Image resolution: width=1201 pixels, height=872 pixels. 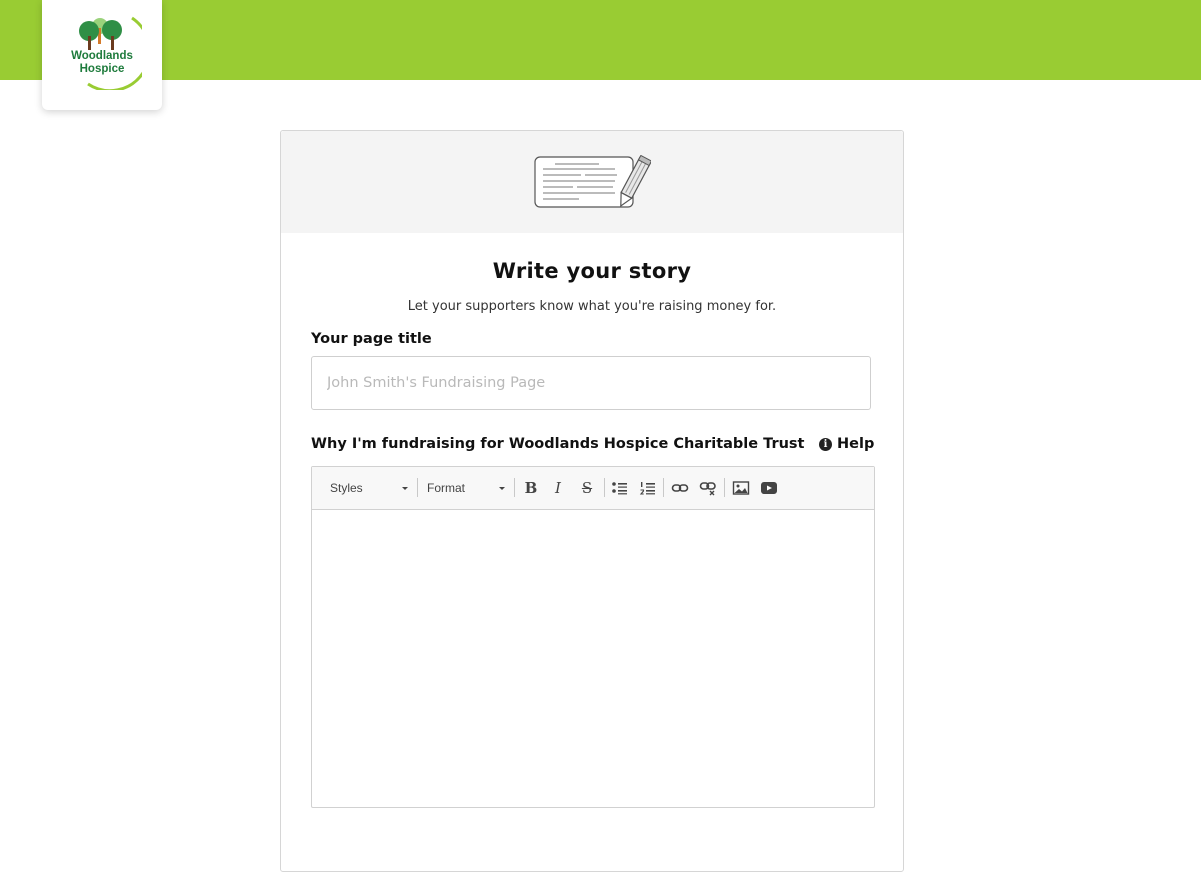 I want to click on bulleted-list-button, so click(x=620, y=488).